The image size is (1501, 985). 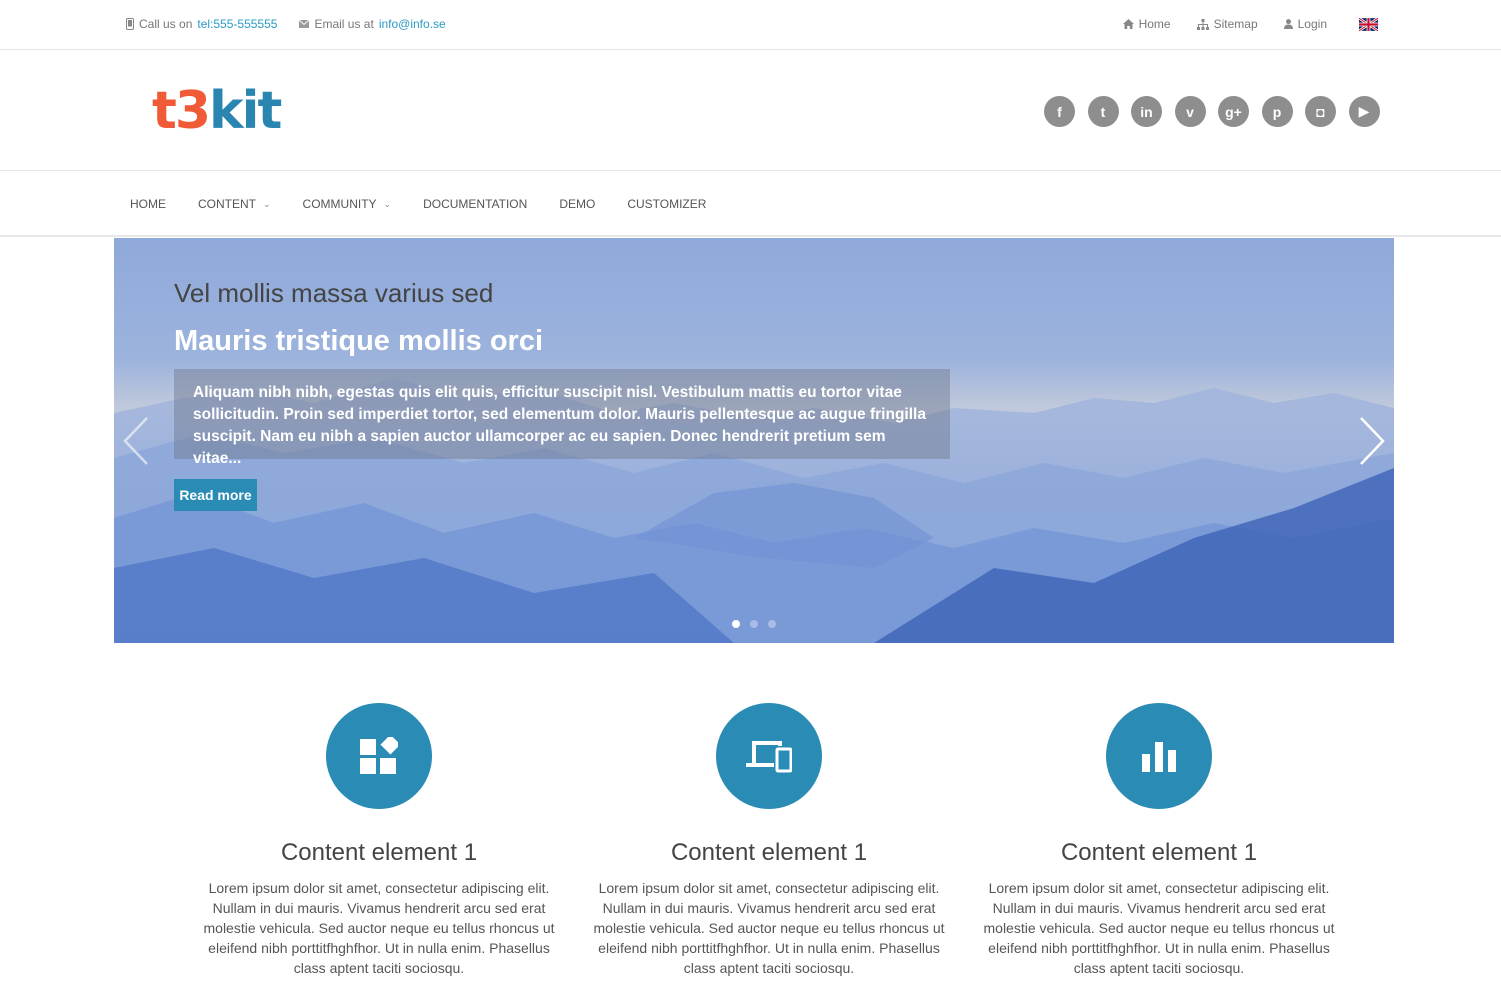 I want to click on phone-contact: Call us on tel:555-555555, so click(x=201, y=24).